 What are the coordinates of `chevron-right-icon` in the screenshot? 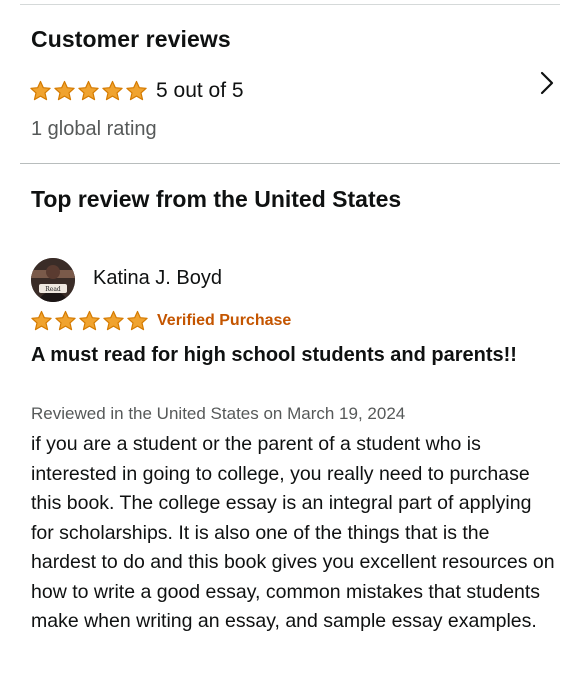 It's located at (547, 83).